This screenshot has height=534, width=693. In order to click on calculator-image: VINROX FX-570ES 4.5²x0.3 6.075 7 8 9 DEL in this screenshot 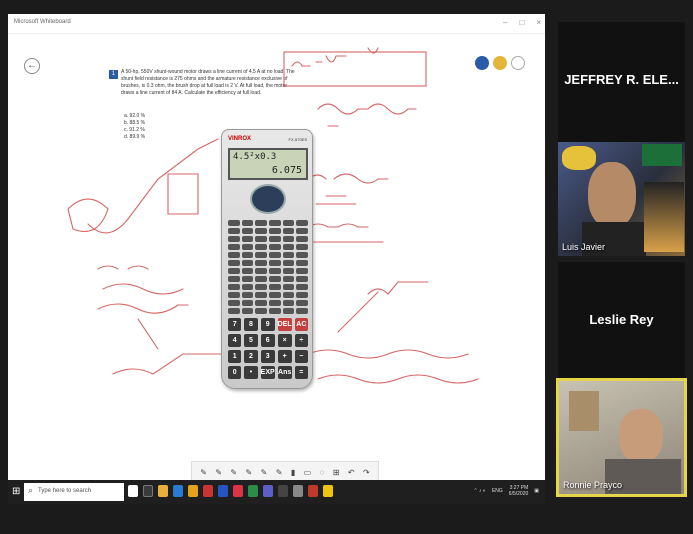, I will do `click(267, 259)`.